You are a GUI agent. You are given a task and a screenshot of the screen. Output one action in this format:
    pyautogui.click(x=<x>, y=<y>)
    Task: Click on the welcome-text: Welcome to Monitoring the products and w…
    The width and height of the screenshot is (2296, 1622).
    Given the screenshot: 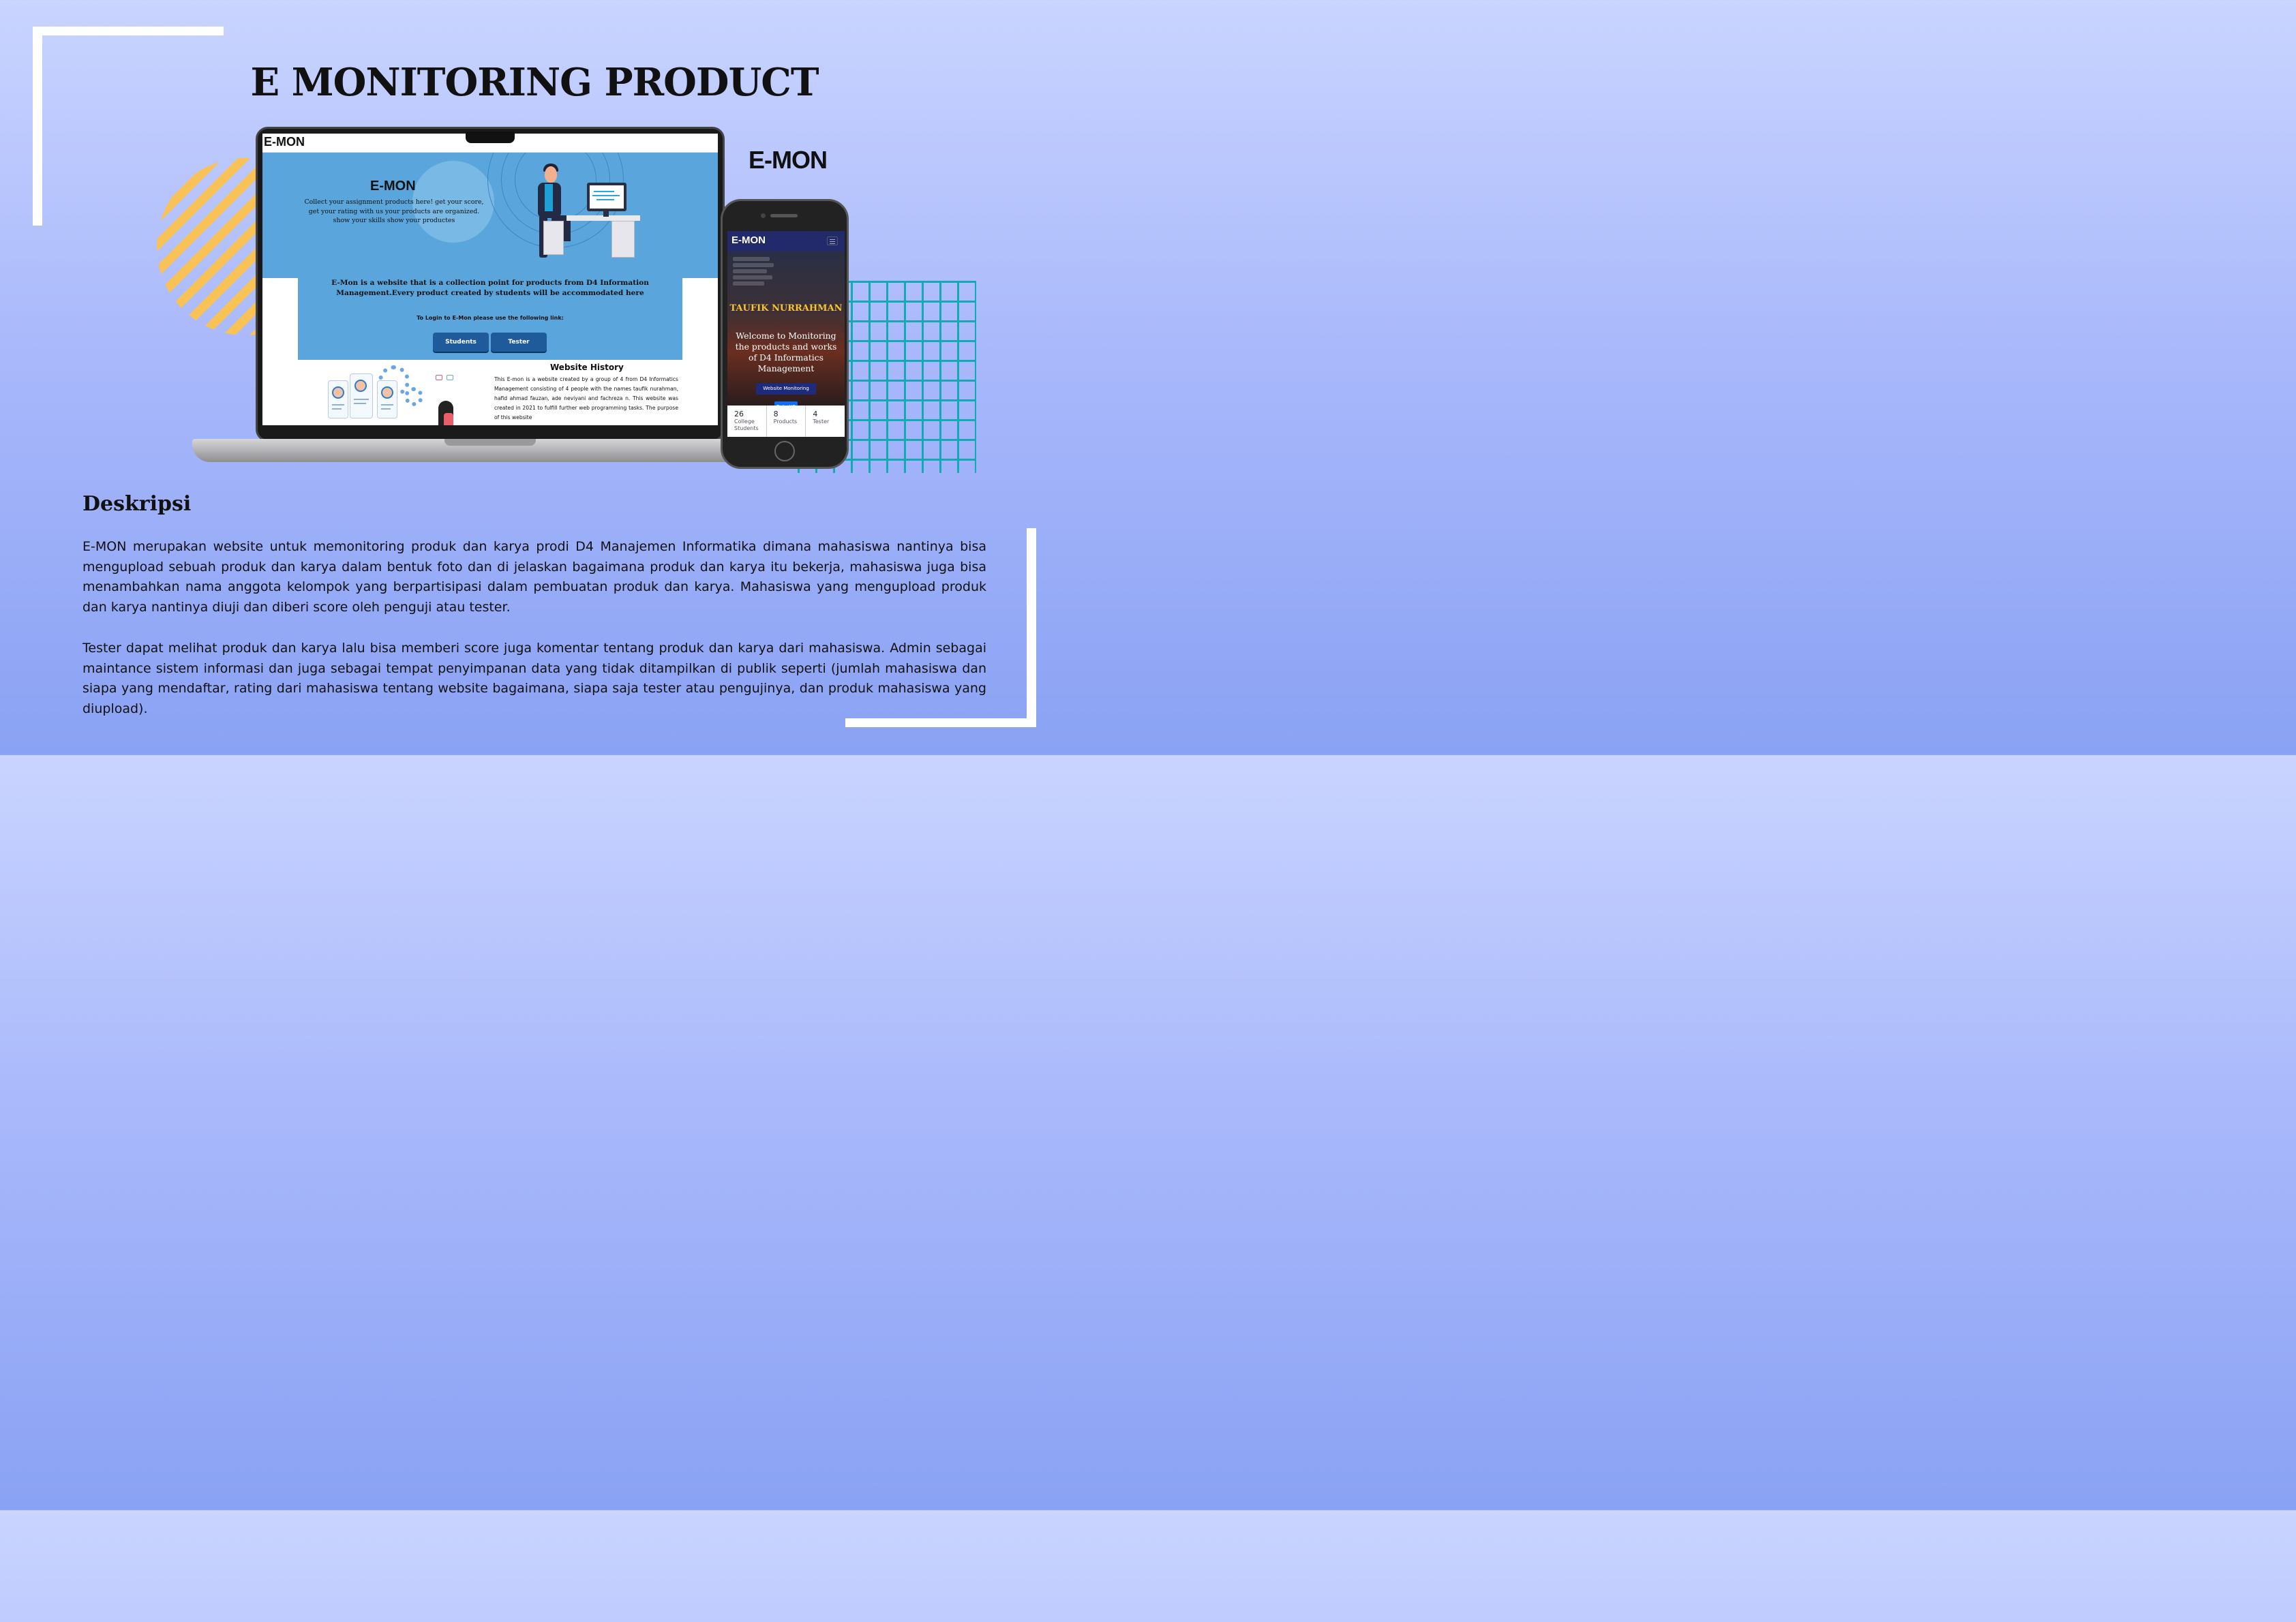 What is the action you would take?
    pyautogui.click(x=786, y=353)
    